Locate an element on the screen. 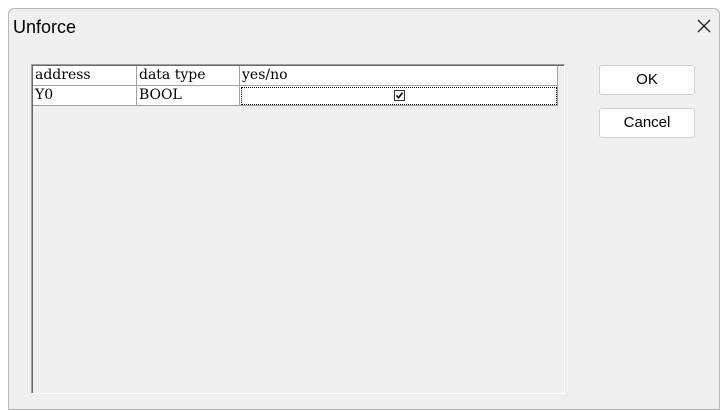 This screenshot has width=721, height=411. column-header-data-type: data type is located at coordinates (188, 76).